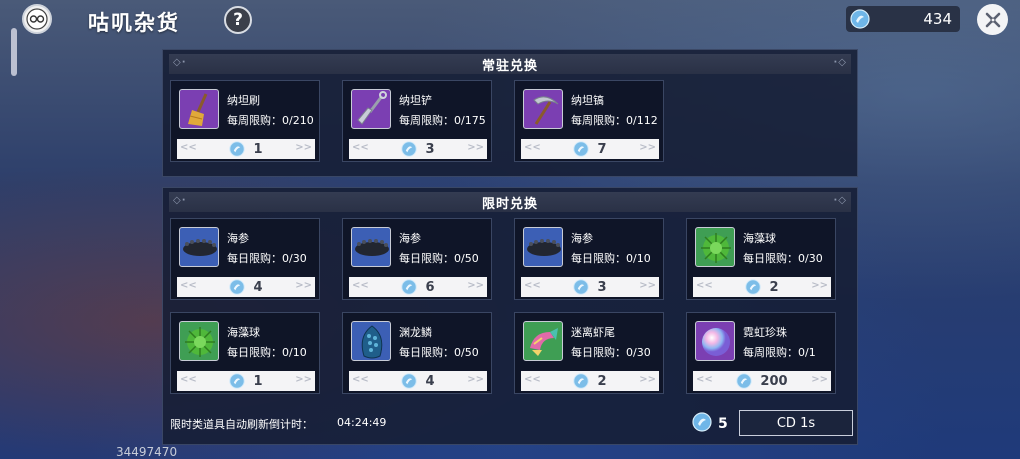  I want to click on dragon-scale-icon, so click(371, 341).